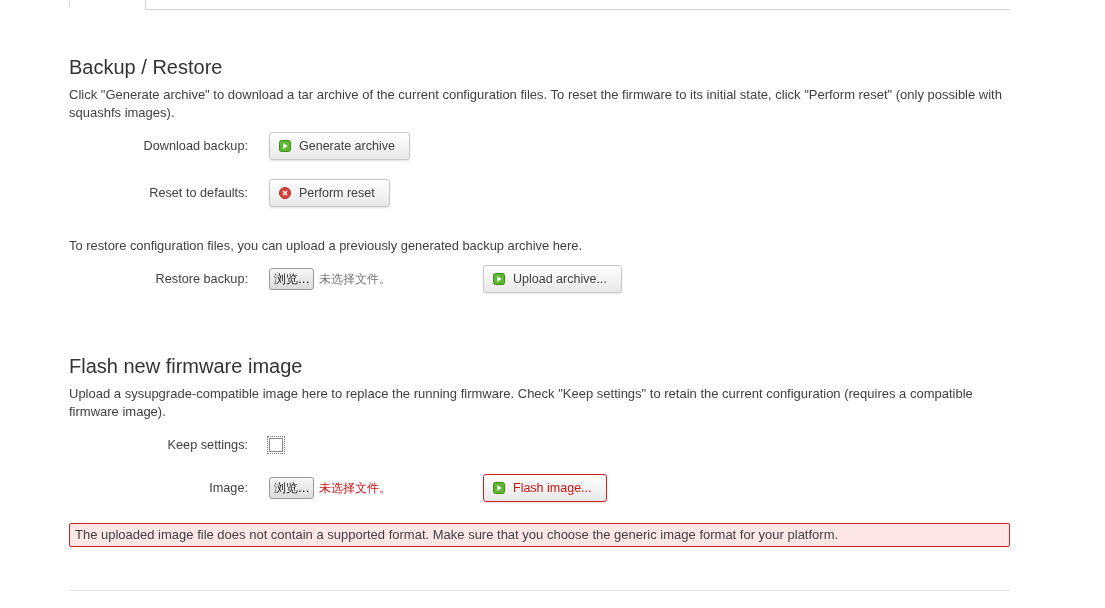 The image size is (1105, 608). What do you see at coordinates (329, 193) in the screenshot?
I see `action-button: Perform reset` at bounding box center [329, 193].